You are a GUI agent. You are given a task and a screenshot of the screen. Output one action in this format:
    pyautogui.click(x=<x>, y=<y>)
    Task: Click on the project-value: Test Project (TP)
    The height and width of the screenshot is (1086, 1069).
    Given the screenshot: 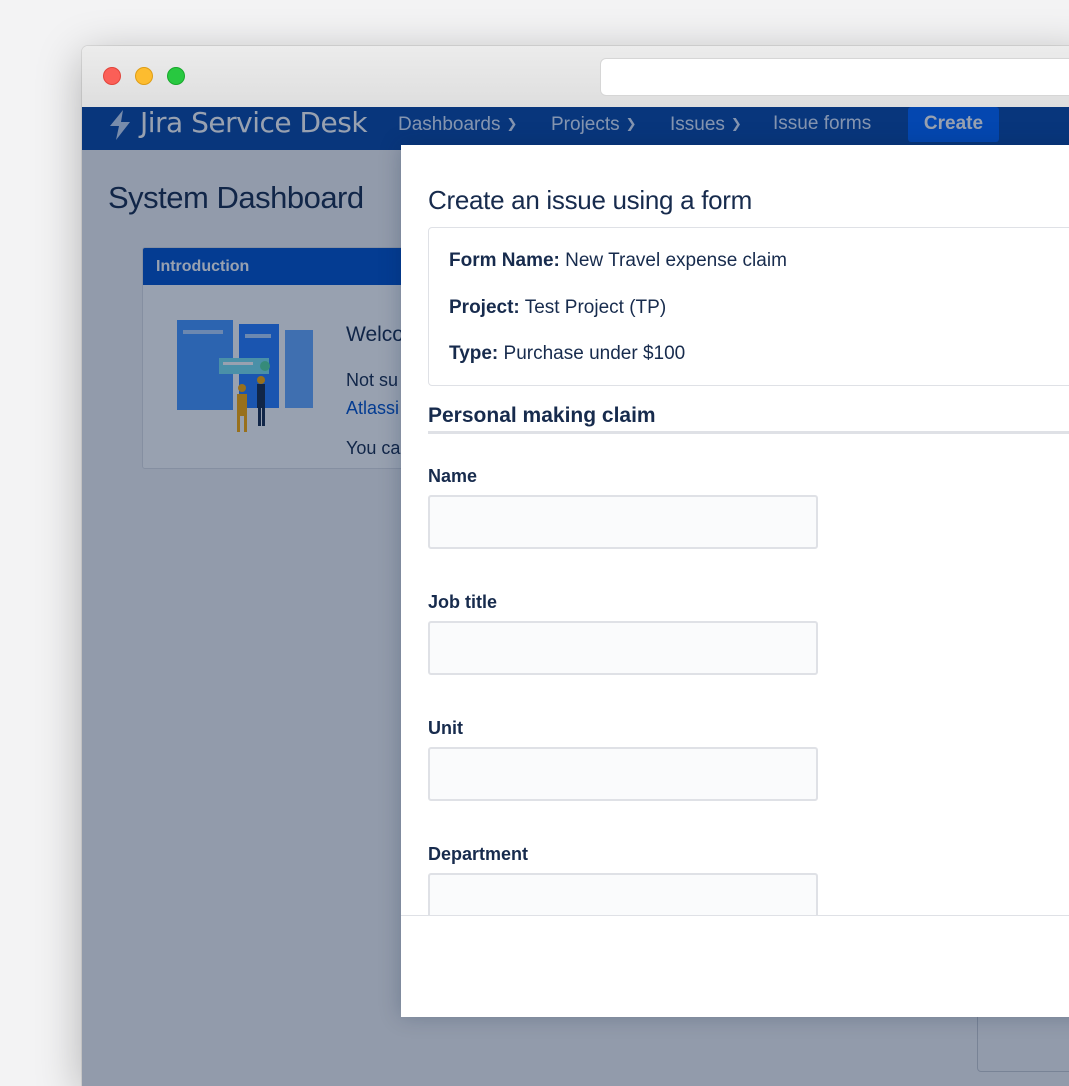 What is the action you would take?
    pyautogui.click(x=595, y=307)
    